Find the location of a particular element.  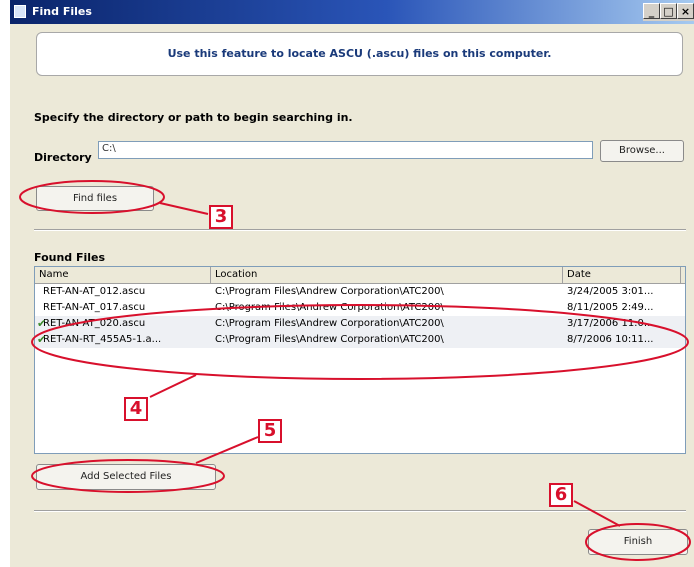

highlight-add-button is located at coordinates (128, 476).